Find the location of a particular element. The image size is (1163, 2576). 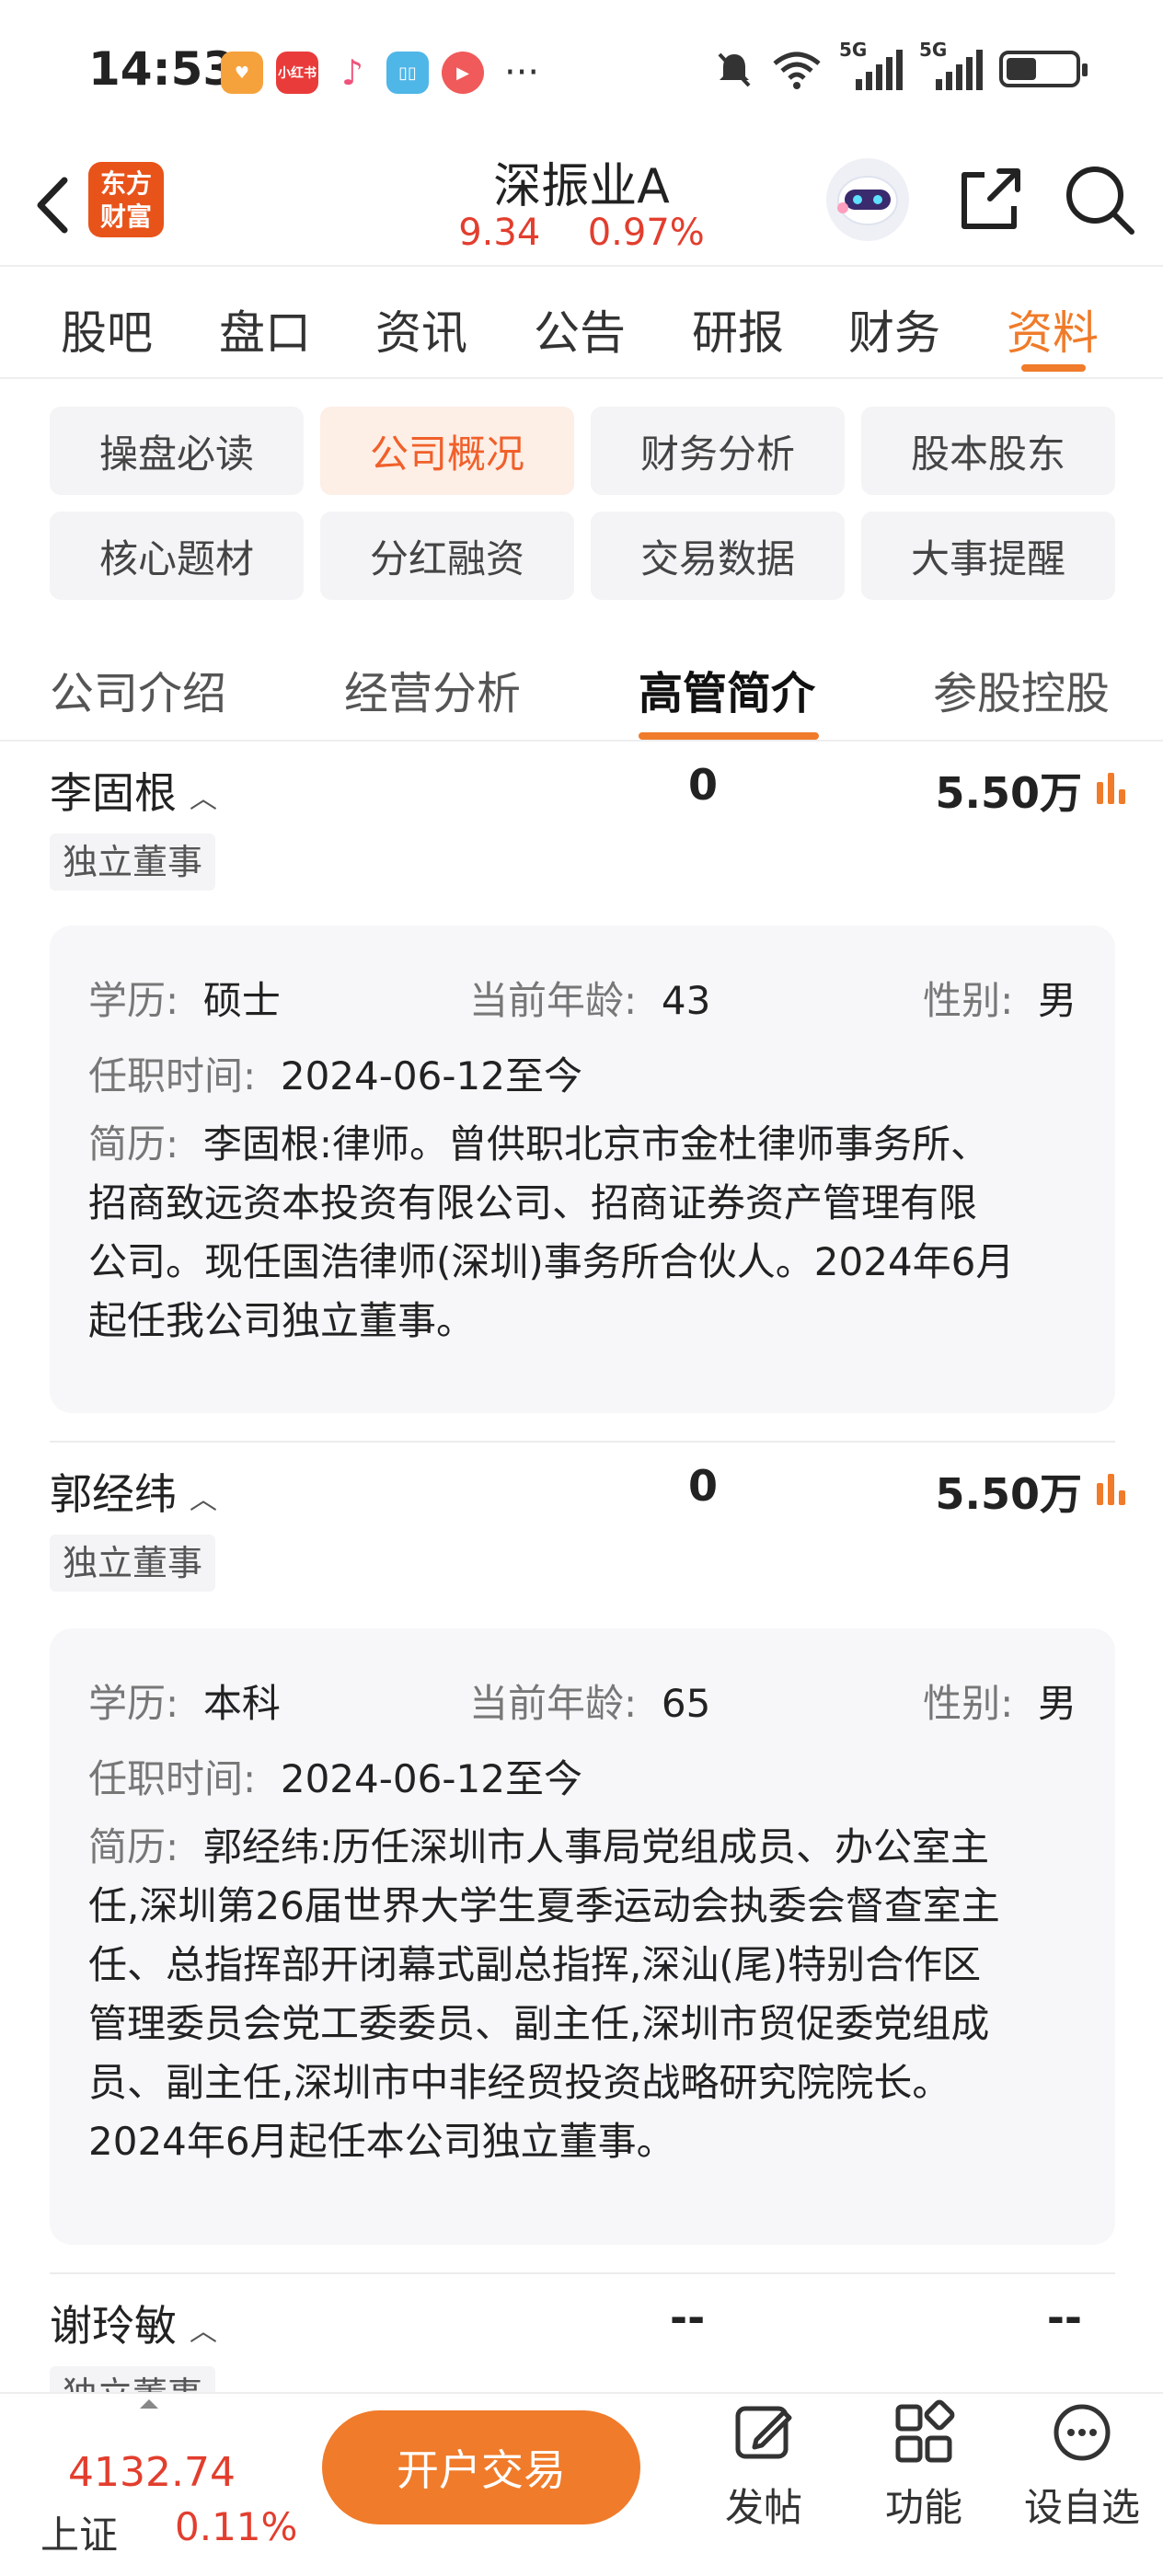

back-arrow-icon is located at coordinates (54, 205).